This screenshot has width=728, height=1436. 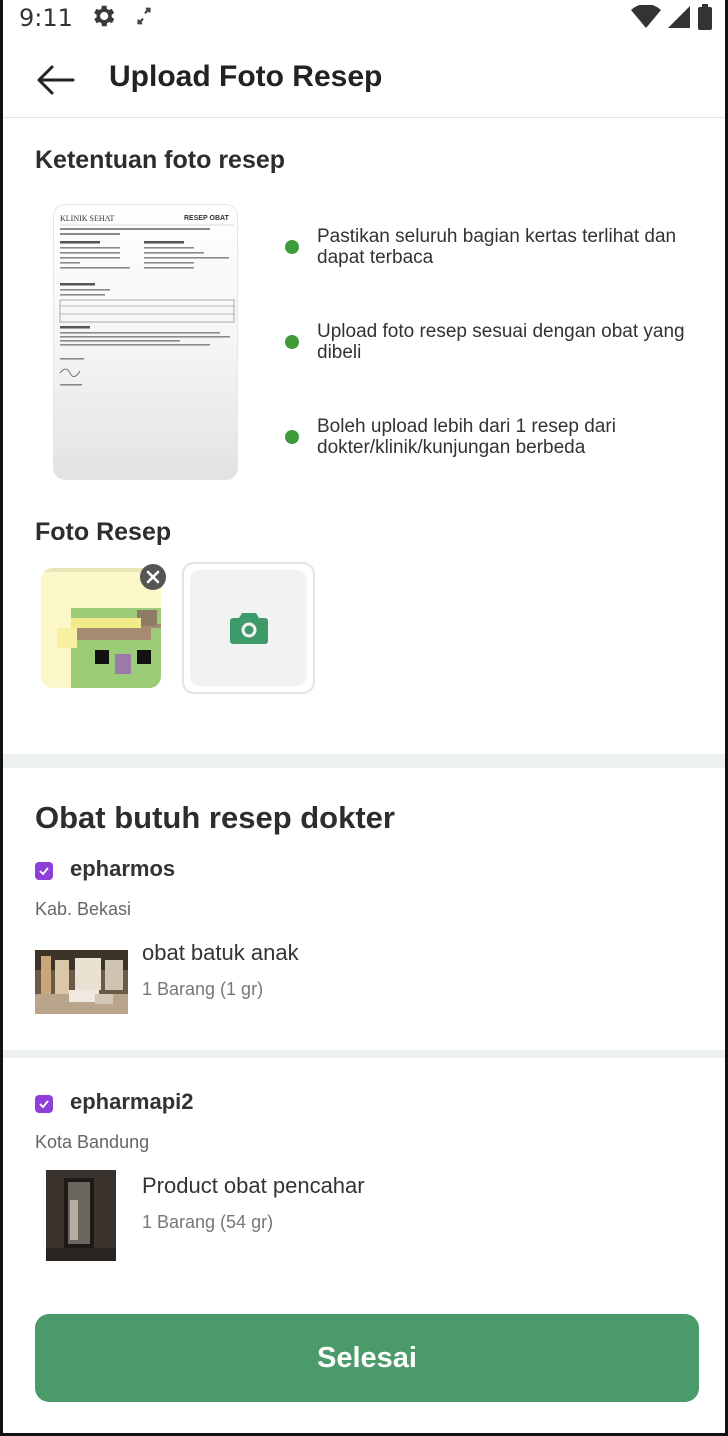 I want to click on battery-icon, so click(x=705, y=17).